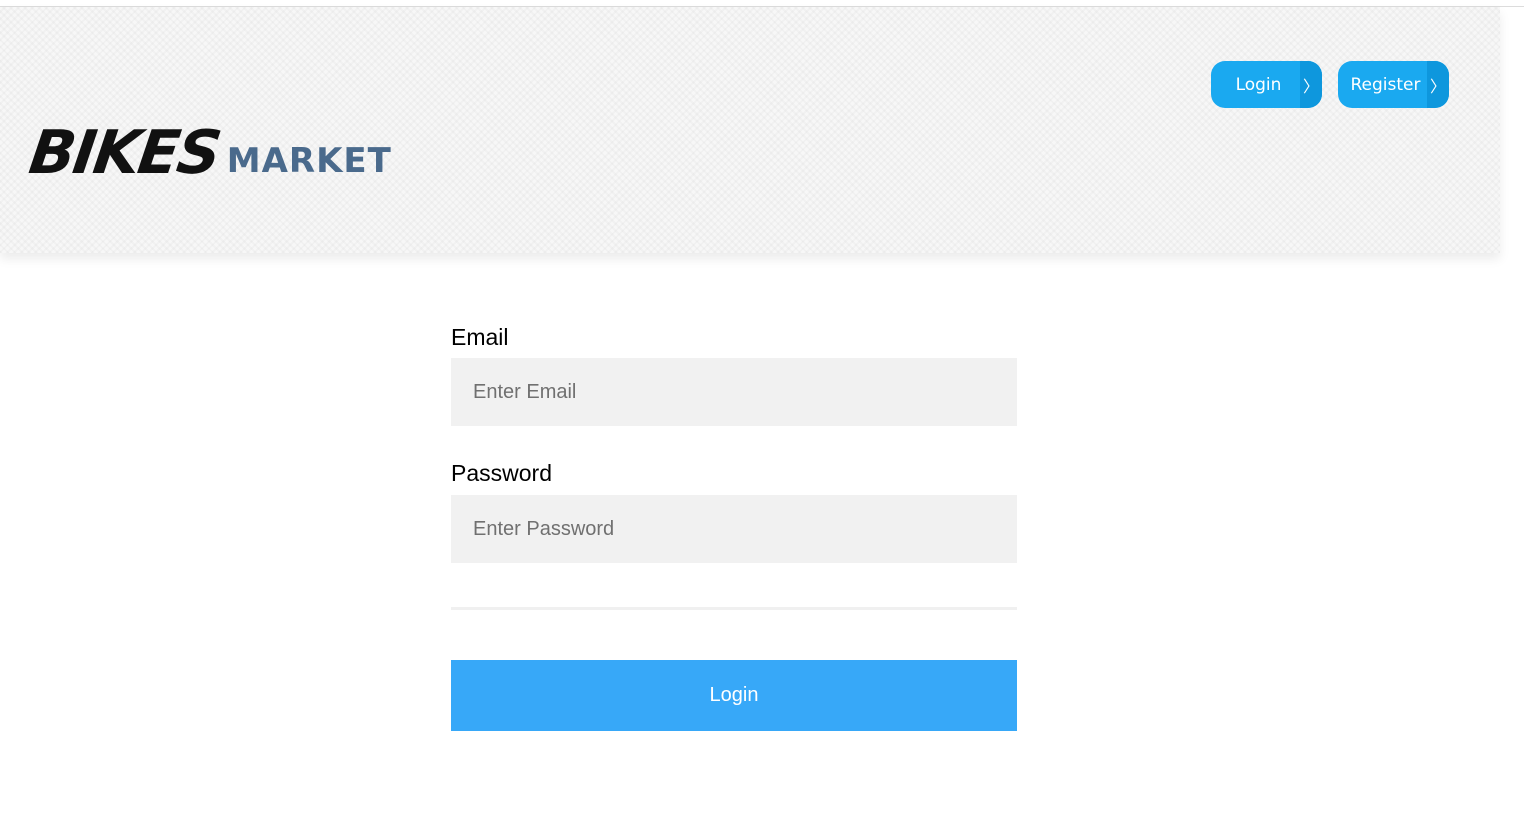 The image size is (1524, 813). I want to click on header-login-button: Login 〉, so click(1266, 84).